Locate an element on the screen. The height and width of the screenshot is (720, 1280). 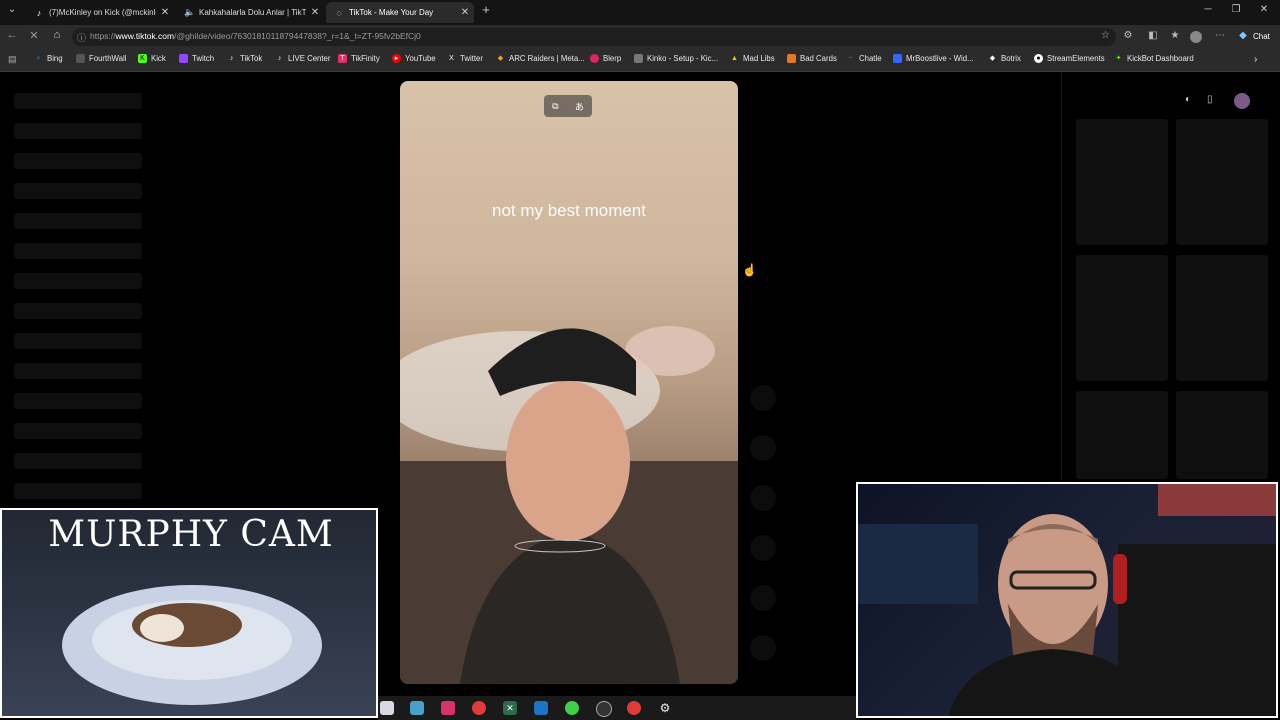
bookmark-streamelements: ● StreamElements is located at coordinates (1069, 58).